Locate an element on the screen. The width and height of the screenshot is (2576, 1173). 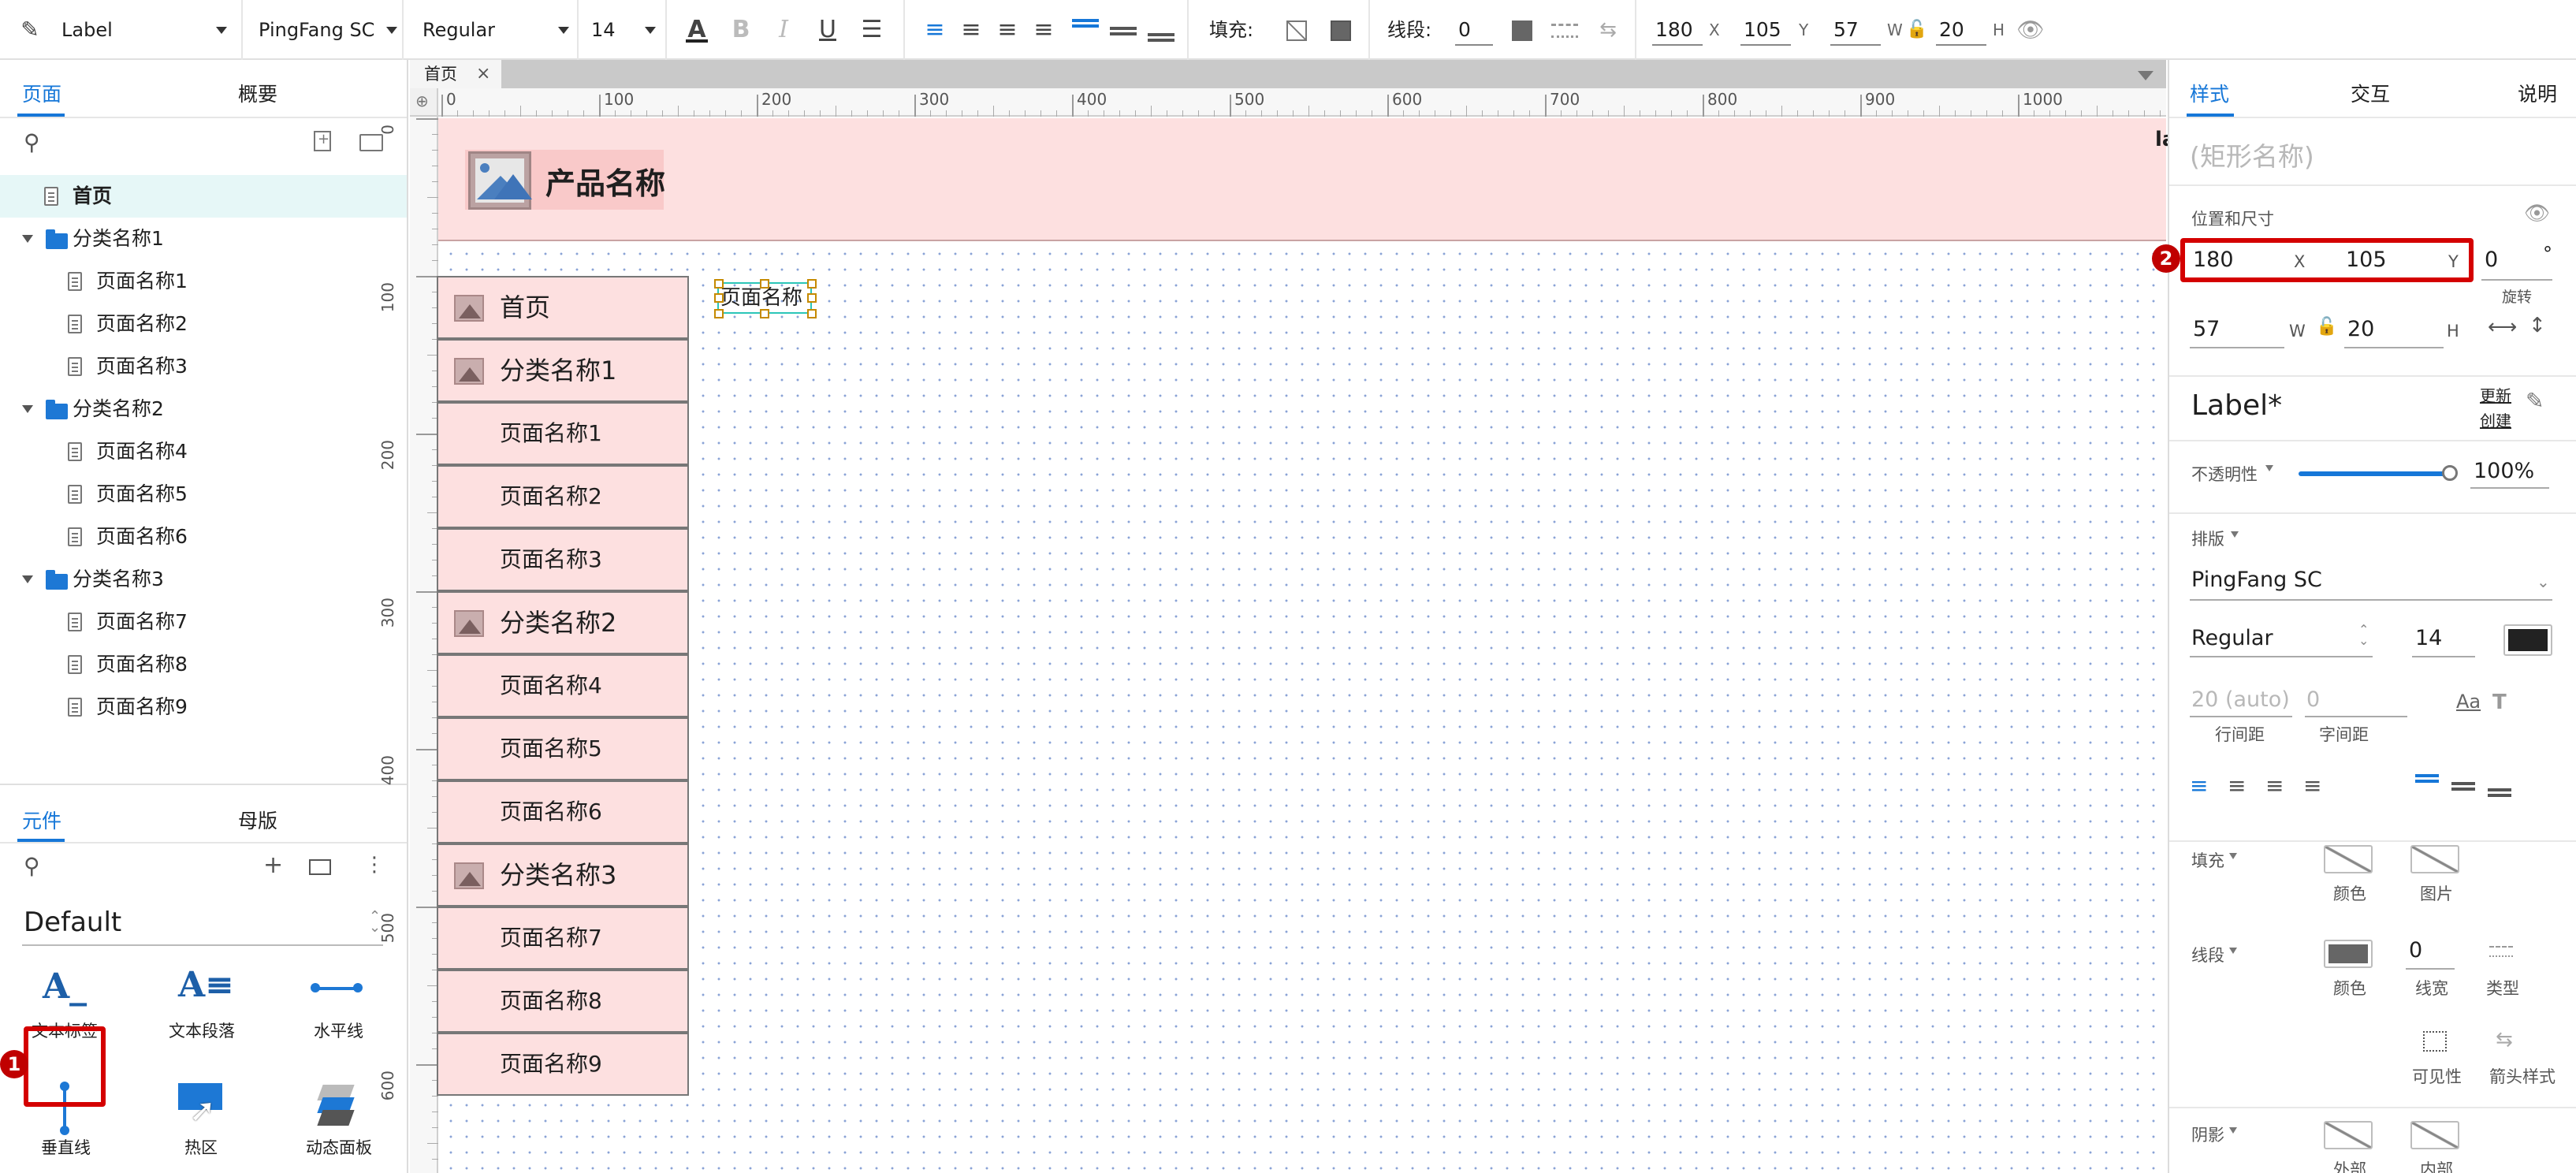
widget-text-paragraph: 文本段落 is located at coordinates (202, 1030).